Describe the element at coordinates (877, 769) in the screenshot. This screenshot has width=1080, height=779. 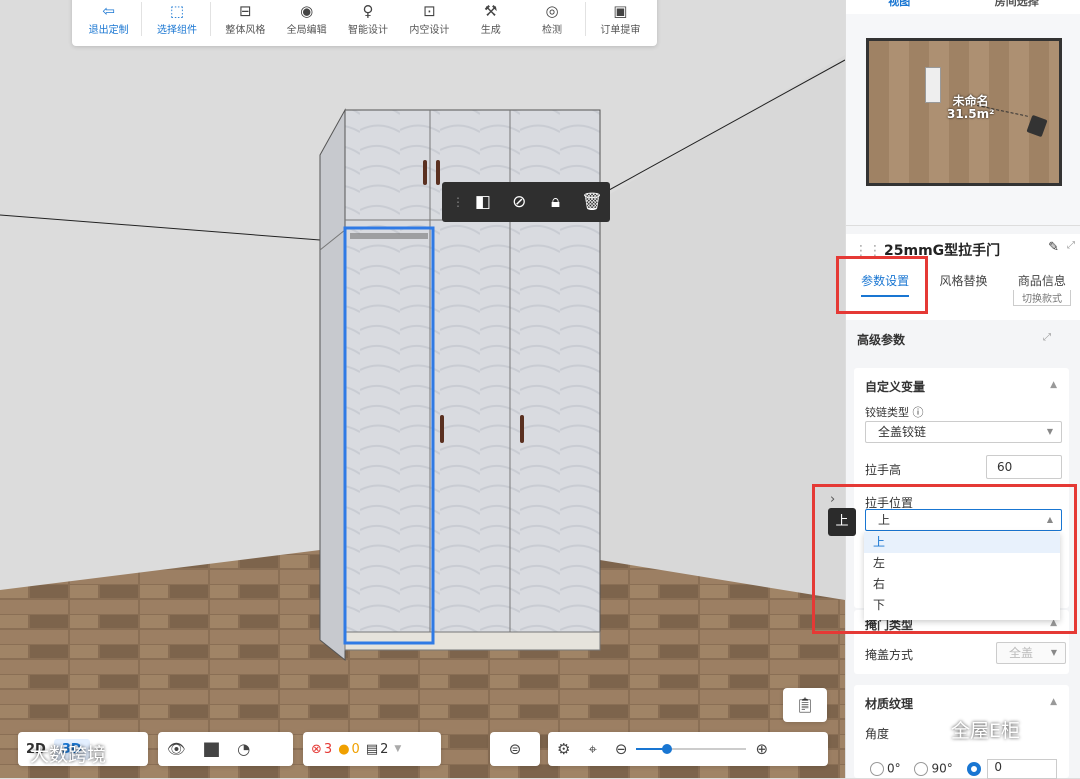
I see `radio-0-deg` at that location.